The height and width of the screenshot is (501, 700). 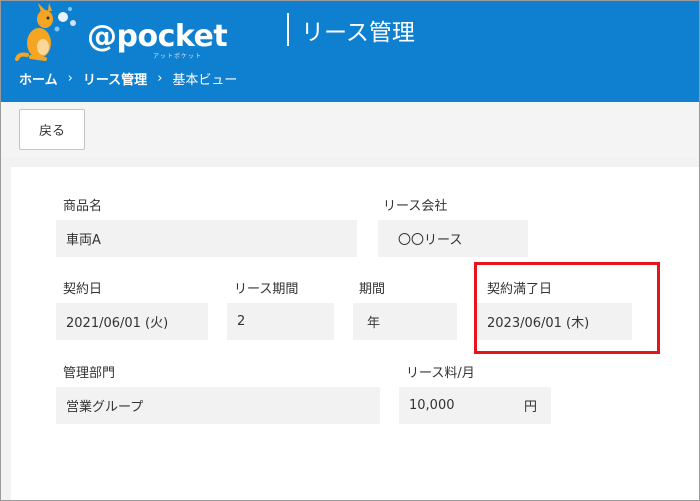 I want to click on breadcrumb: ホーム › リース管理 › 基本ビュー, so click(x=128, y=78).